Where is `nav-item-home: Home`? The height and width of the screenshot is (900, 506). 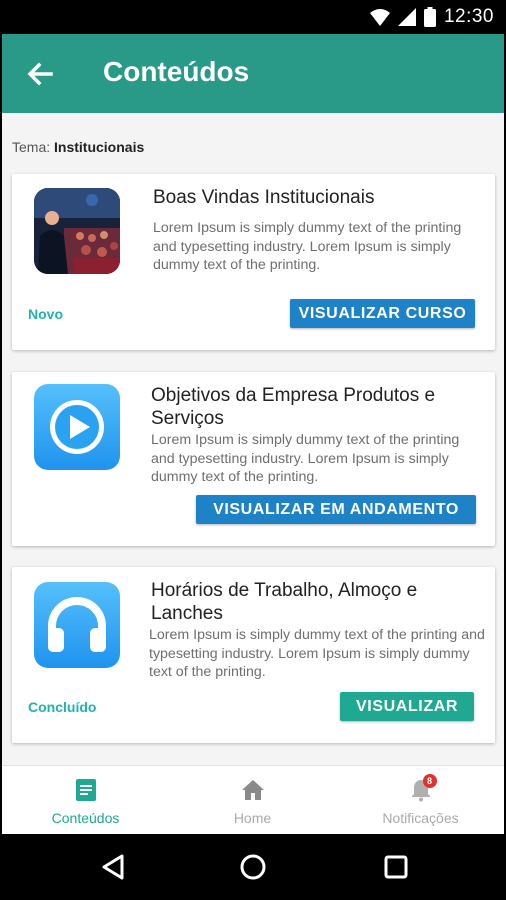 nav-item-home: Home is located at coordinates (252, 800).